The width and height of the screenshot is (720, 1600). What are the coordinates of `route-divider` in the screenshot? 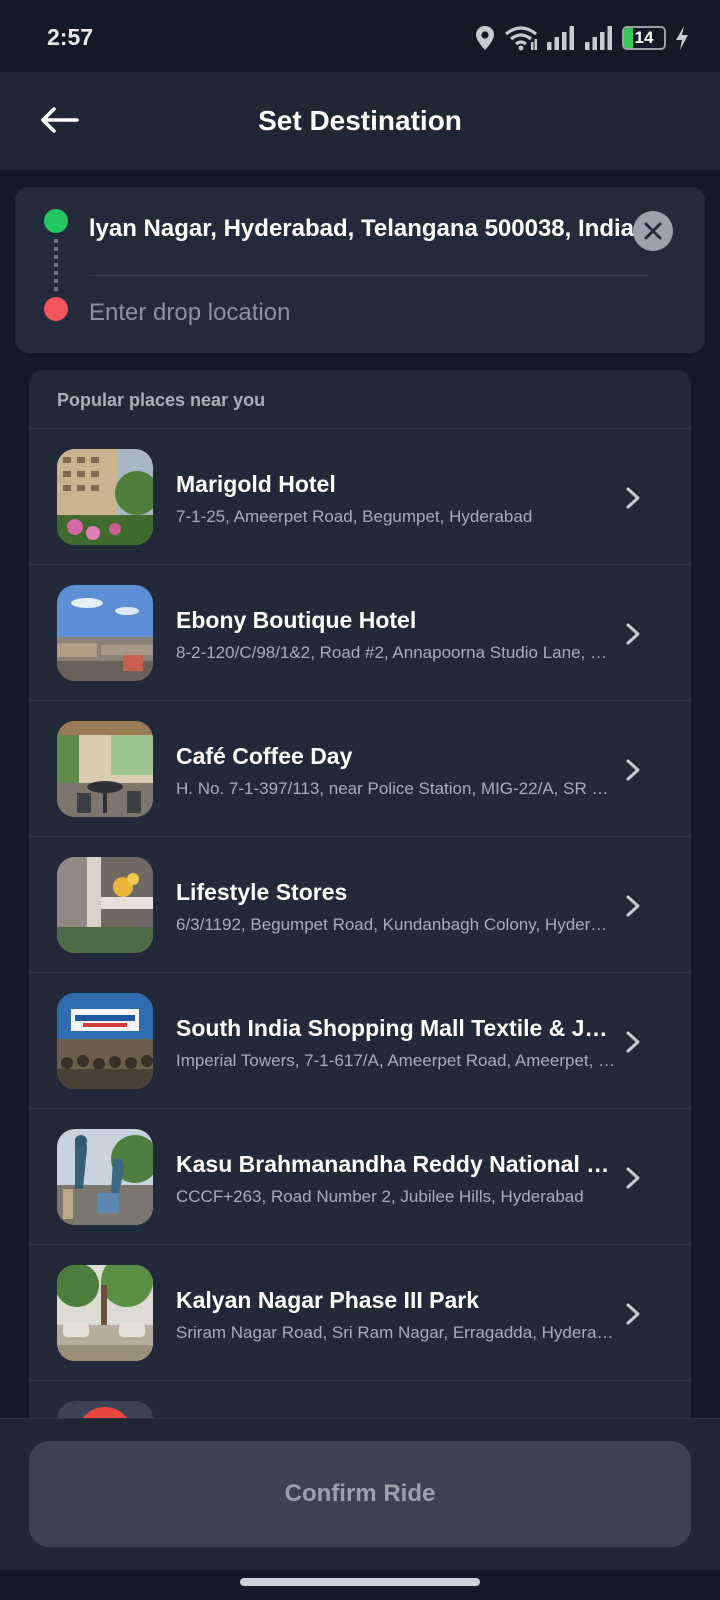 It's located at (369, 275).